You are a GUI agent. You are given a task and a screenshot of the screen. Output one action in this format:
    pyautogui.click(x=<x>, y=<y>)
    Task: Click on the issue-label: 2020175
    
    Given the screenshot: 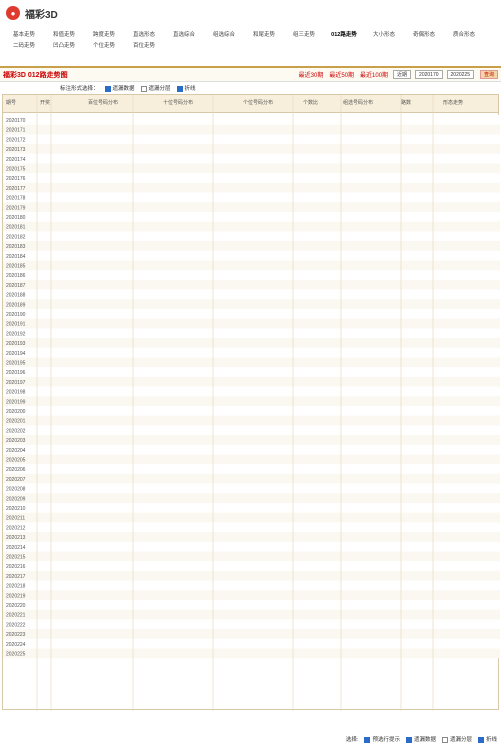 What is the action you would take?
    pyautogui.click(x=16, y=170)
    